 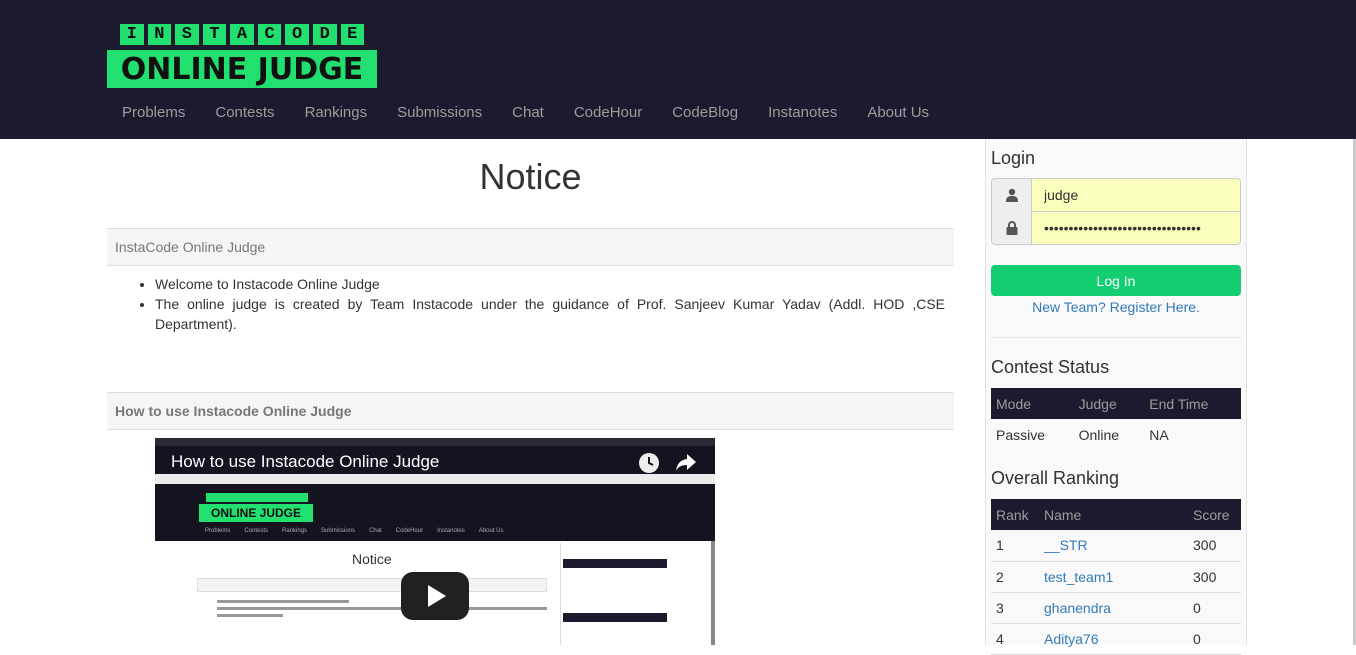 What do you see at coordinates (1015, 608) in the screenshot?
I see `rank-cell: 3` at bounding box center [1015, 608].